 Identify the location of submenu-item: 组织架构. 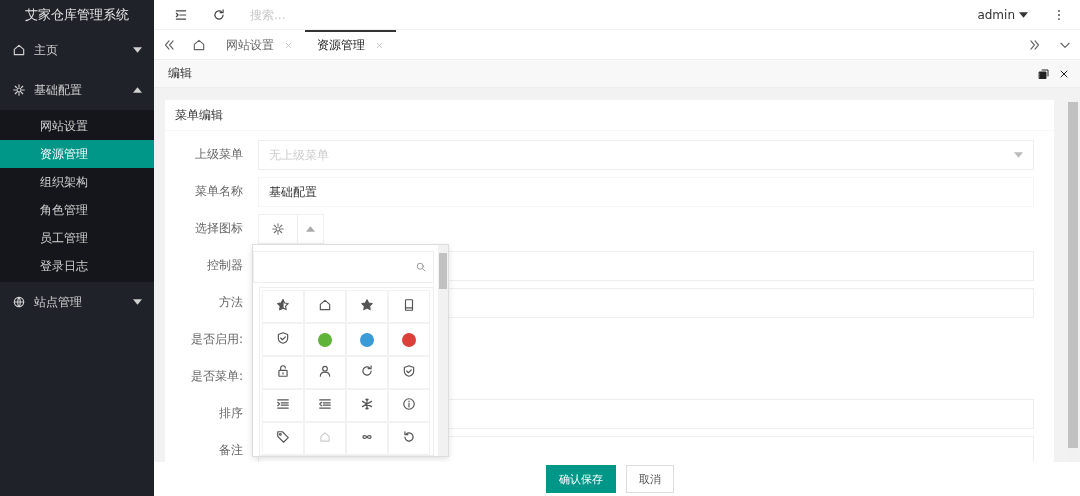
(77, 182).